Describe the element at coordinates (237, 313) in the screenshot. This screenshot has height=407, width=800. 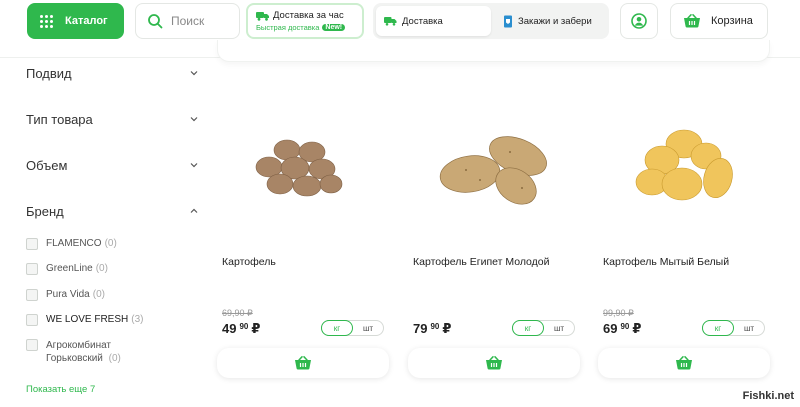
I see `old-price: 69,90 ₽` at that location.